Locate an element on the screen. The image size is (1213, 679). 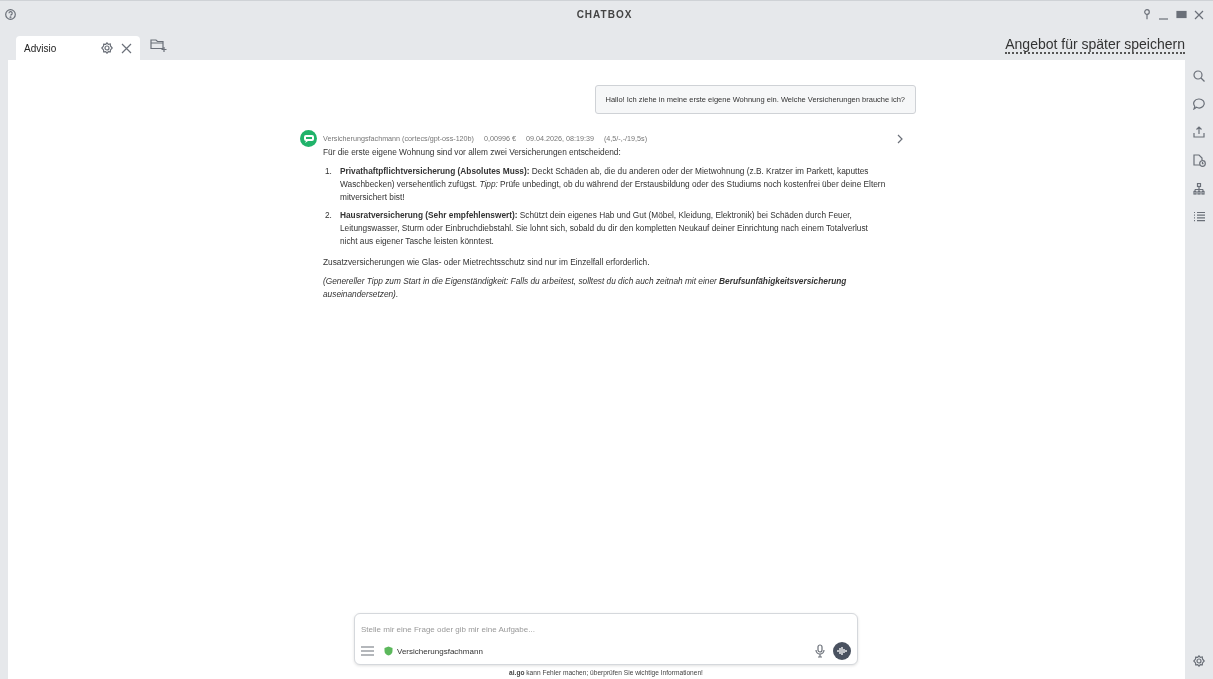
microphone-icon is located at coordinates (820, 651).